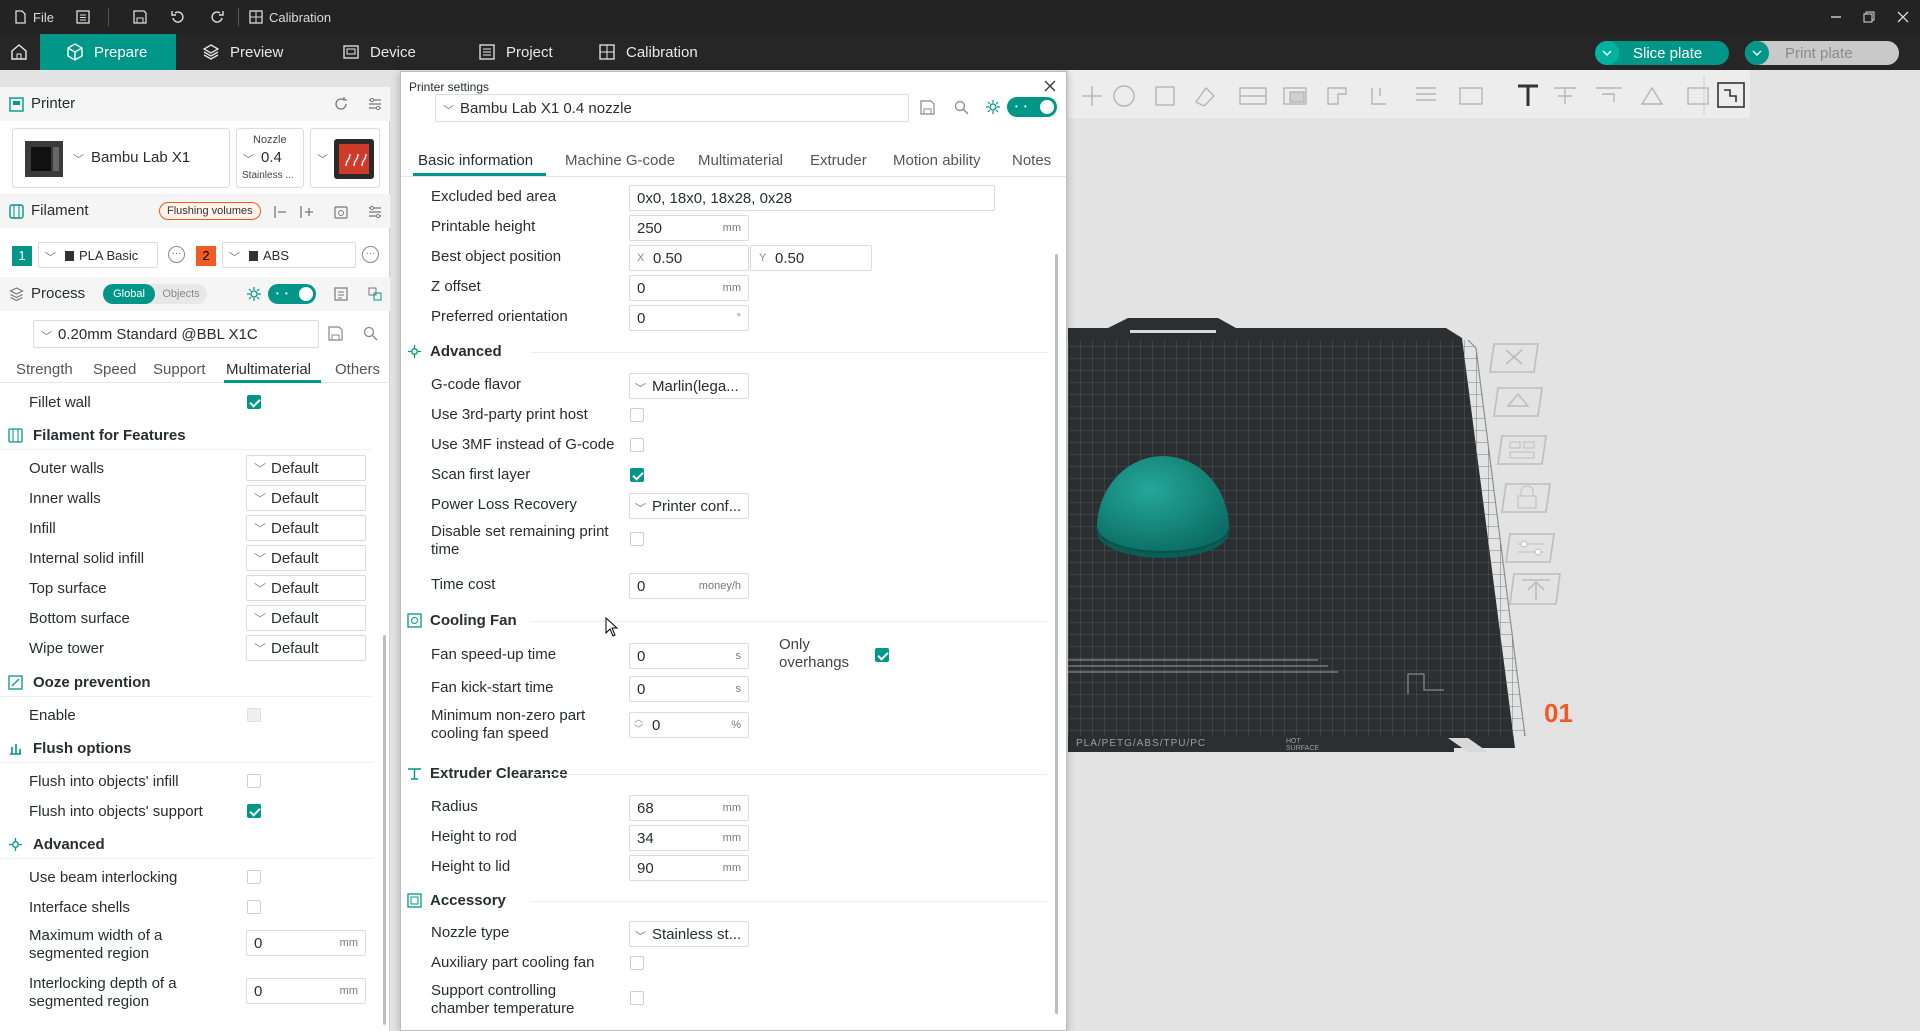 The image size is (1920, 1031). Describe the element at coordinates (689, 258) in the screenshot. I see `best-position-x-input: X 0.50` at that location.